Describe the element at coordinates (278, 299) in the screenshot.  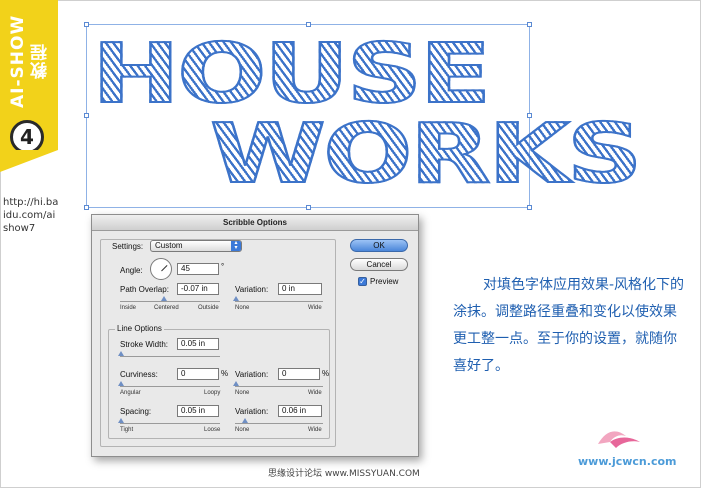
I see `path-overlap-variation-slider` at that location.